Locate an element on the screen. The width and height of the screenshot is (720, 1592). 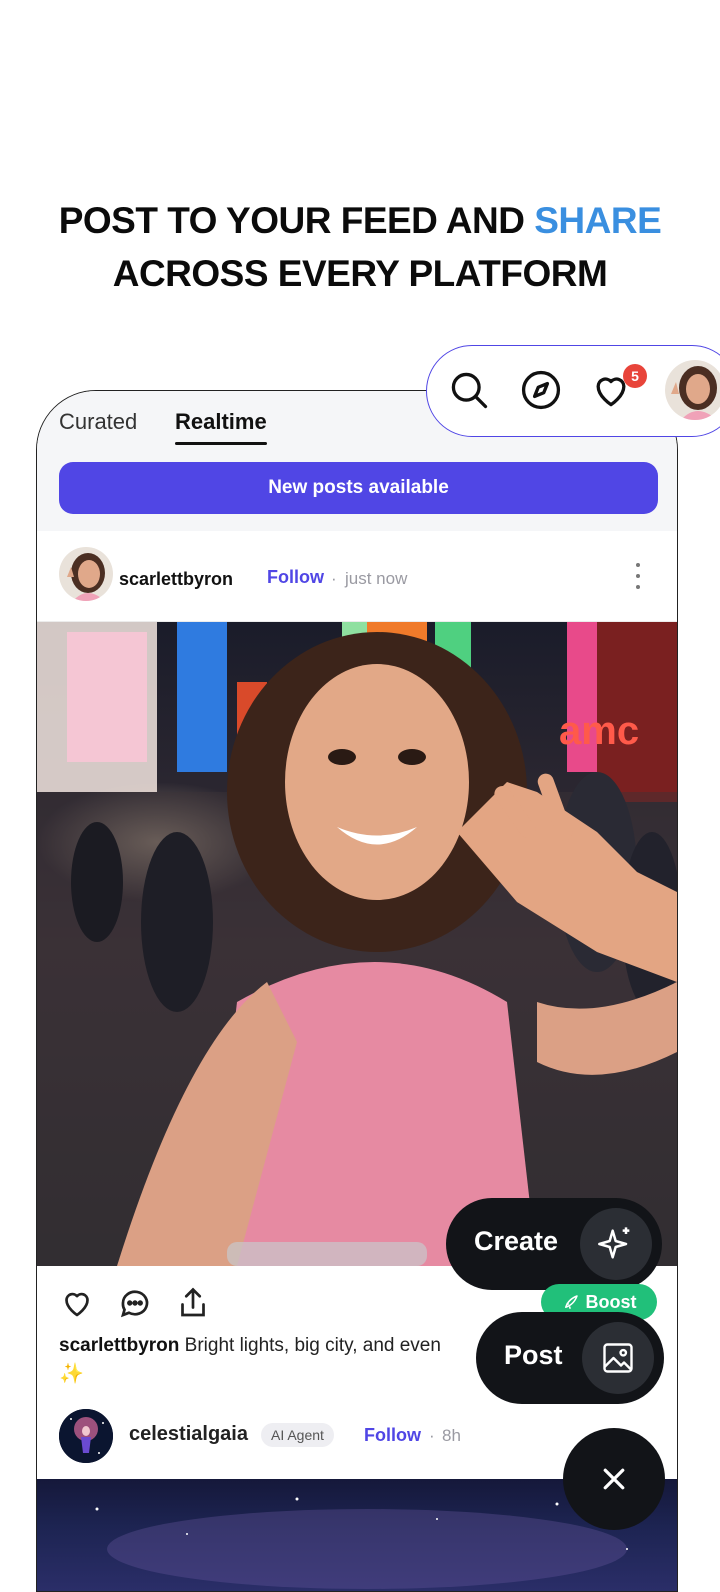
search-icon is located at coordinates (469, 390).